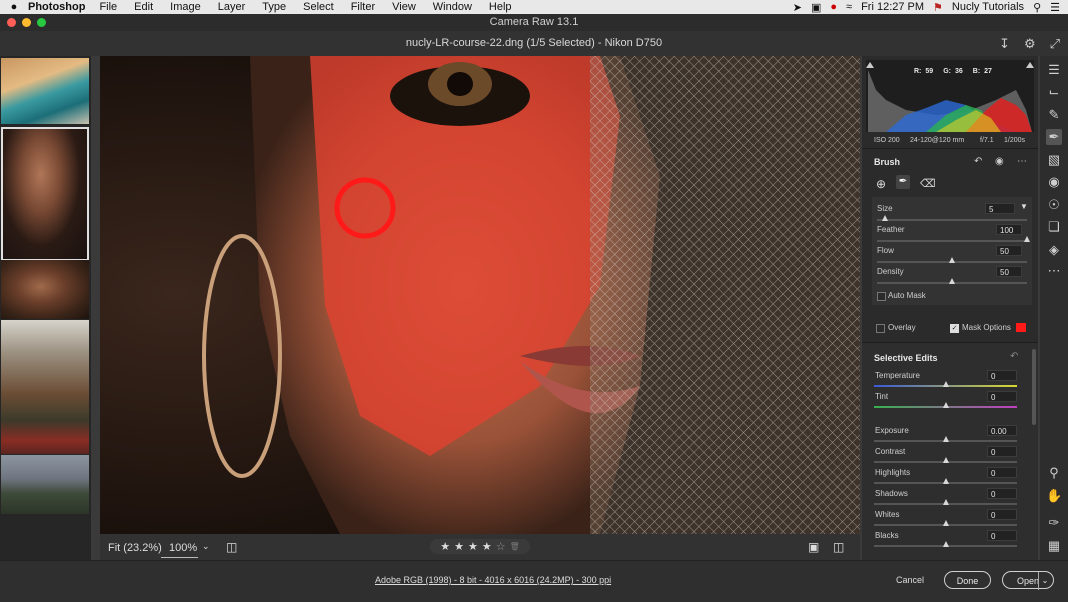 This screenshot has height=602, width=1068. What do you see at coordinates (1054, 546) in the screenshot?
I see `grid-icon: ▦` at bounding box center [1054, 546].